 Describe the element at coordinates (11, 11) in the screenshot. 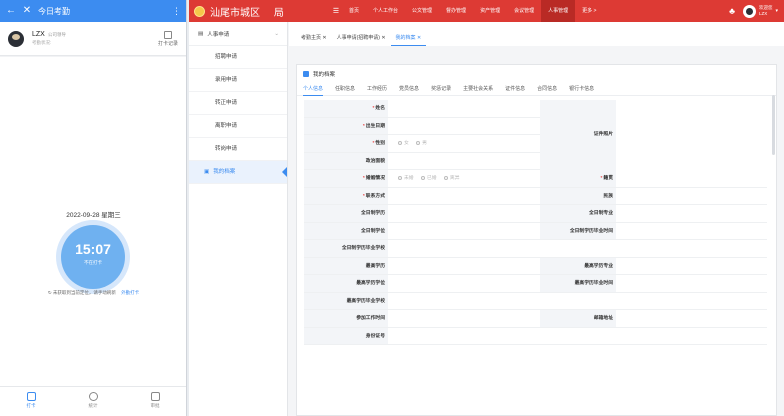

I see `back-arrow-icon: ←` at that location.